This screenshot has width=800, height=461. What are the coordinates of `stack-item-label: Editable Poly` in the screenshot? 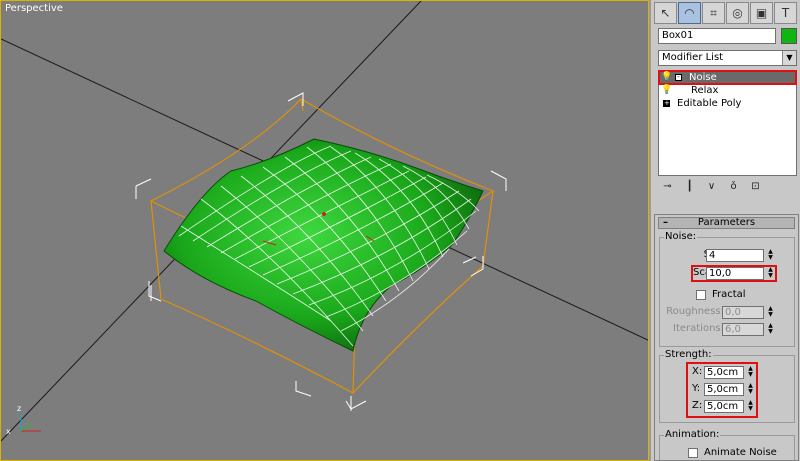 It's located at (709, 103).